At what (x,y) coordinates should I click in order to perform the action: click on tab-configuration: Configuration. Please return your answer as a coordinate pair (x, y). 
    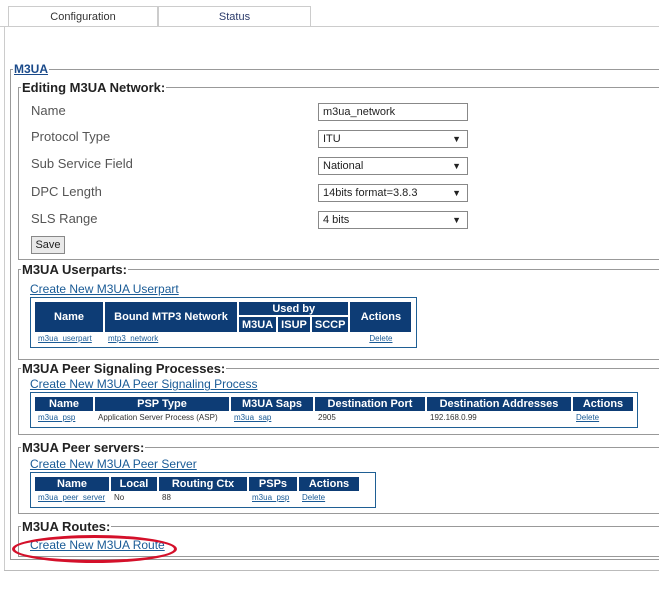
    Looking at the image, I should click on (83, 16).